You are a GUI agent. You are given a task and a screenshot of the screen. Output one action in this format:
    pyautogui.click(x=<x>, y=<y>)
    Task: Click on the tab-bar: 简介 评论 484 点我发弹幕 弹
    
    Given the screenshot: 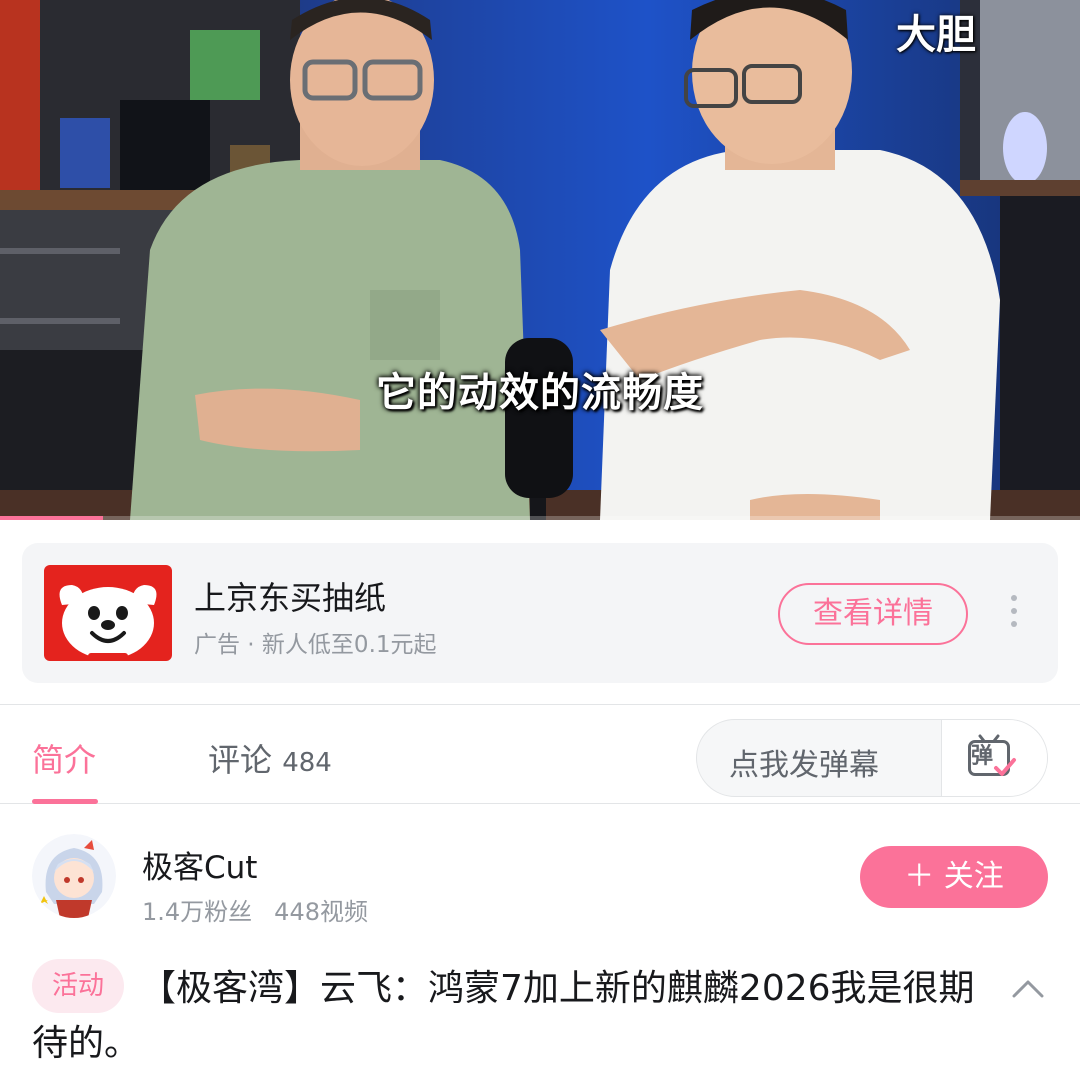 What is the action you would take?
    pyautogui.click(x=540, y=754)
    